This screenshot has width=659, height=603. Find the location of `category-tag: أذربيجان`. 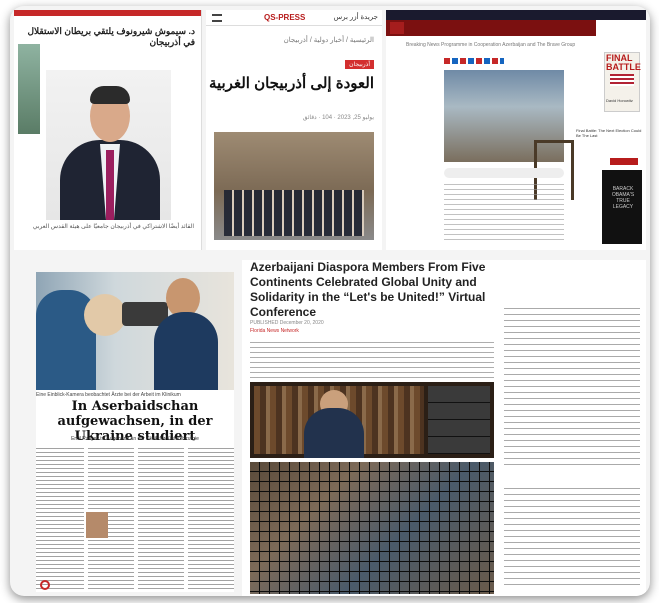

category-tag: أذربيجان is located at coordinates (359, 64).